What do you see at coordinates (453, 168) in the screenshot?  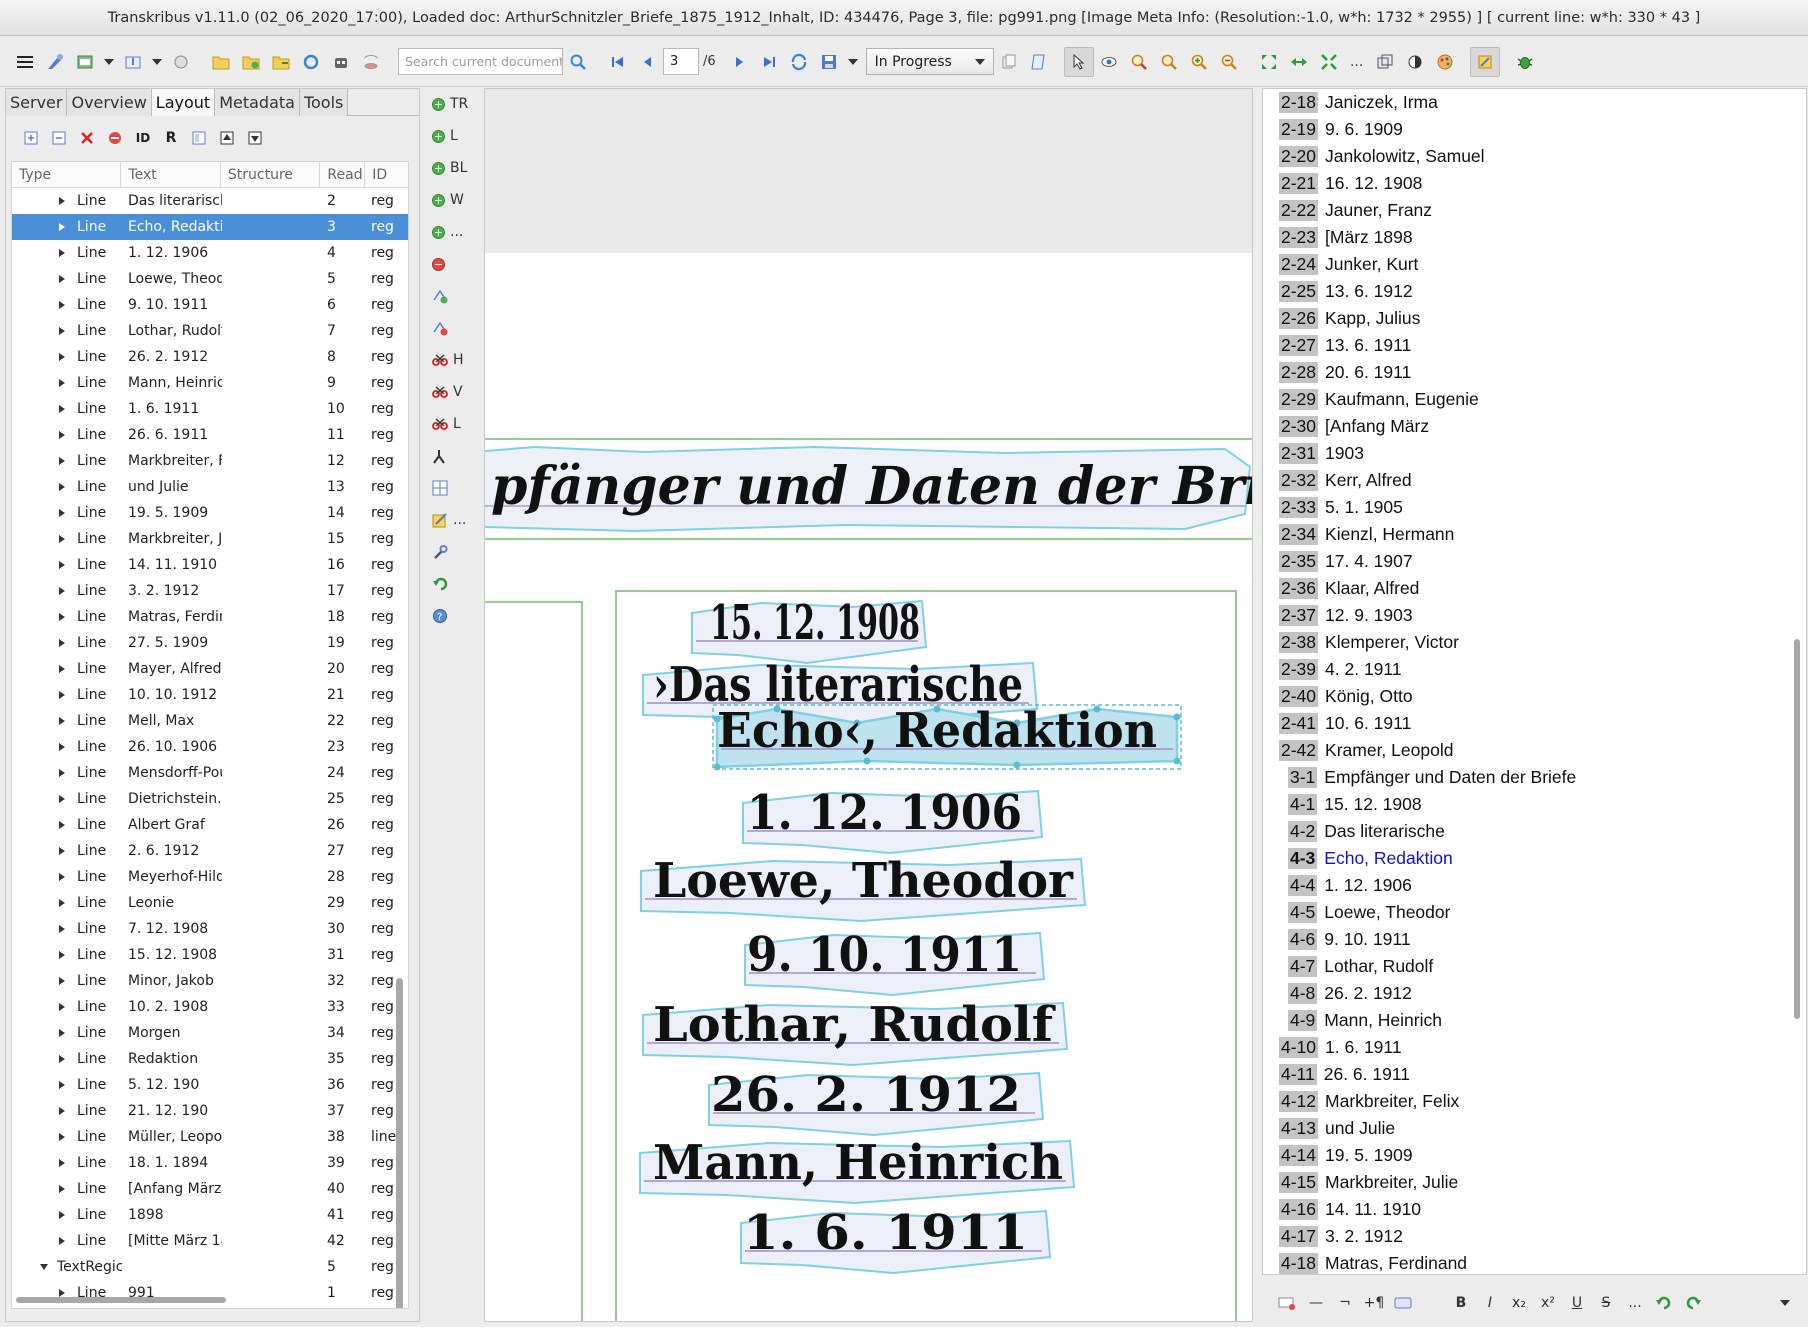 I see `tool-add-bl: + BL` at bounding box center [453, 168].